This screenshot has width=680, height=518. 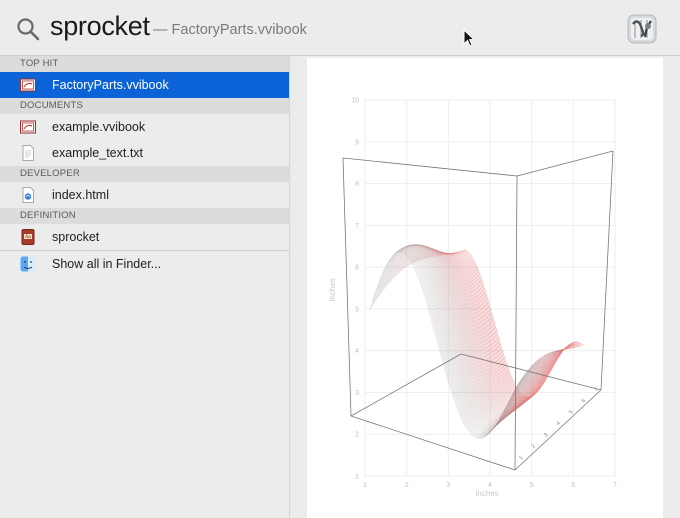 What do you see at coordinates (357, 142) in the screenshot?
I see `y-tick-label: 9` at bounding box center [357, 142].